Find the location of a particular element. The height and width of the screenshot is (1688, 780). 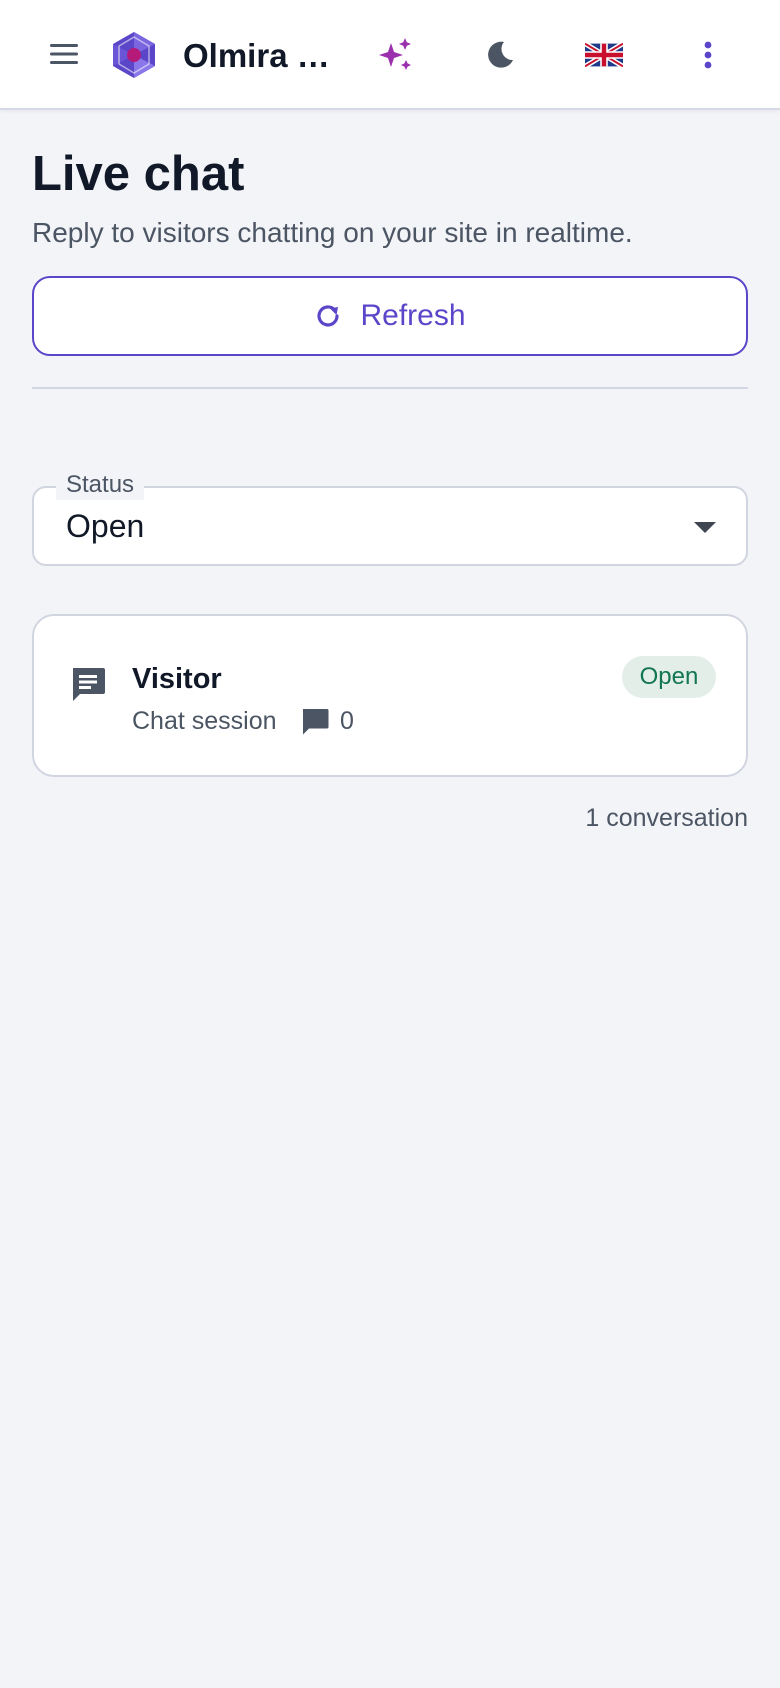

visitor-name: Visitor is located at coordinates (177, 679).